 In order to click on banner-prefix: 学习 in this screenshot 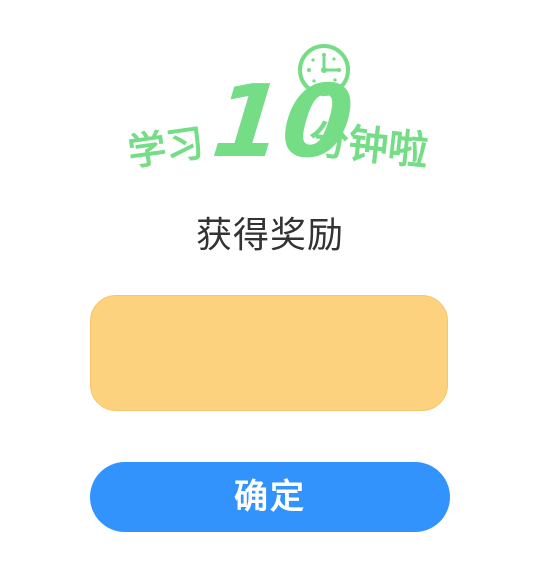, I will do `click(165, 147)`.